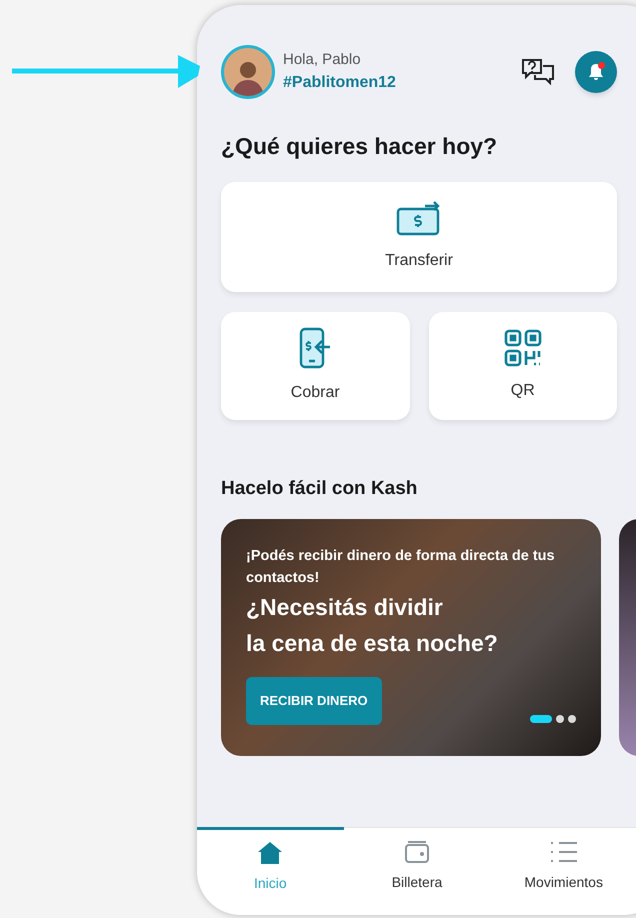  What do you see at coordinates (417, 852) in the screenshot?
I see `wallet-icon` at bounding box center [417, 852].